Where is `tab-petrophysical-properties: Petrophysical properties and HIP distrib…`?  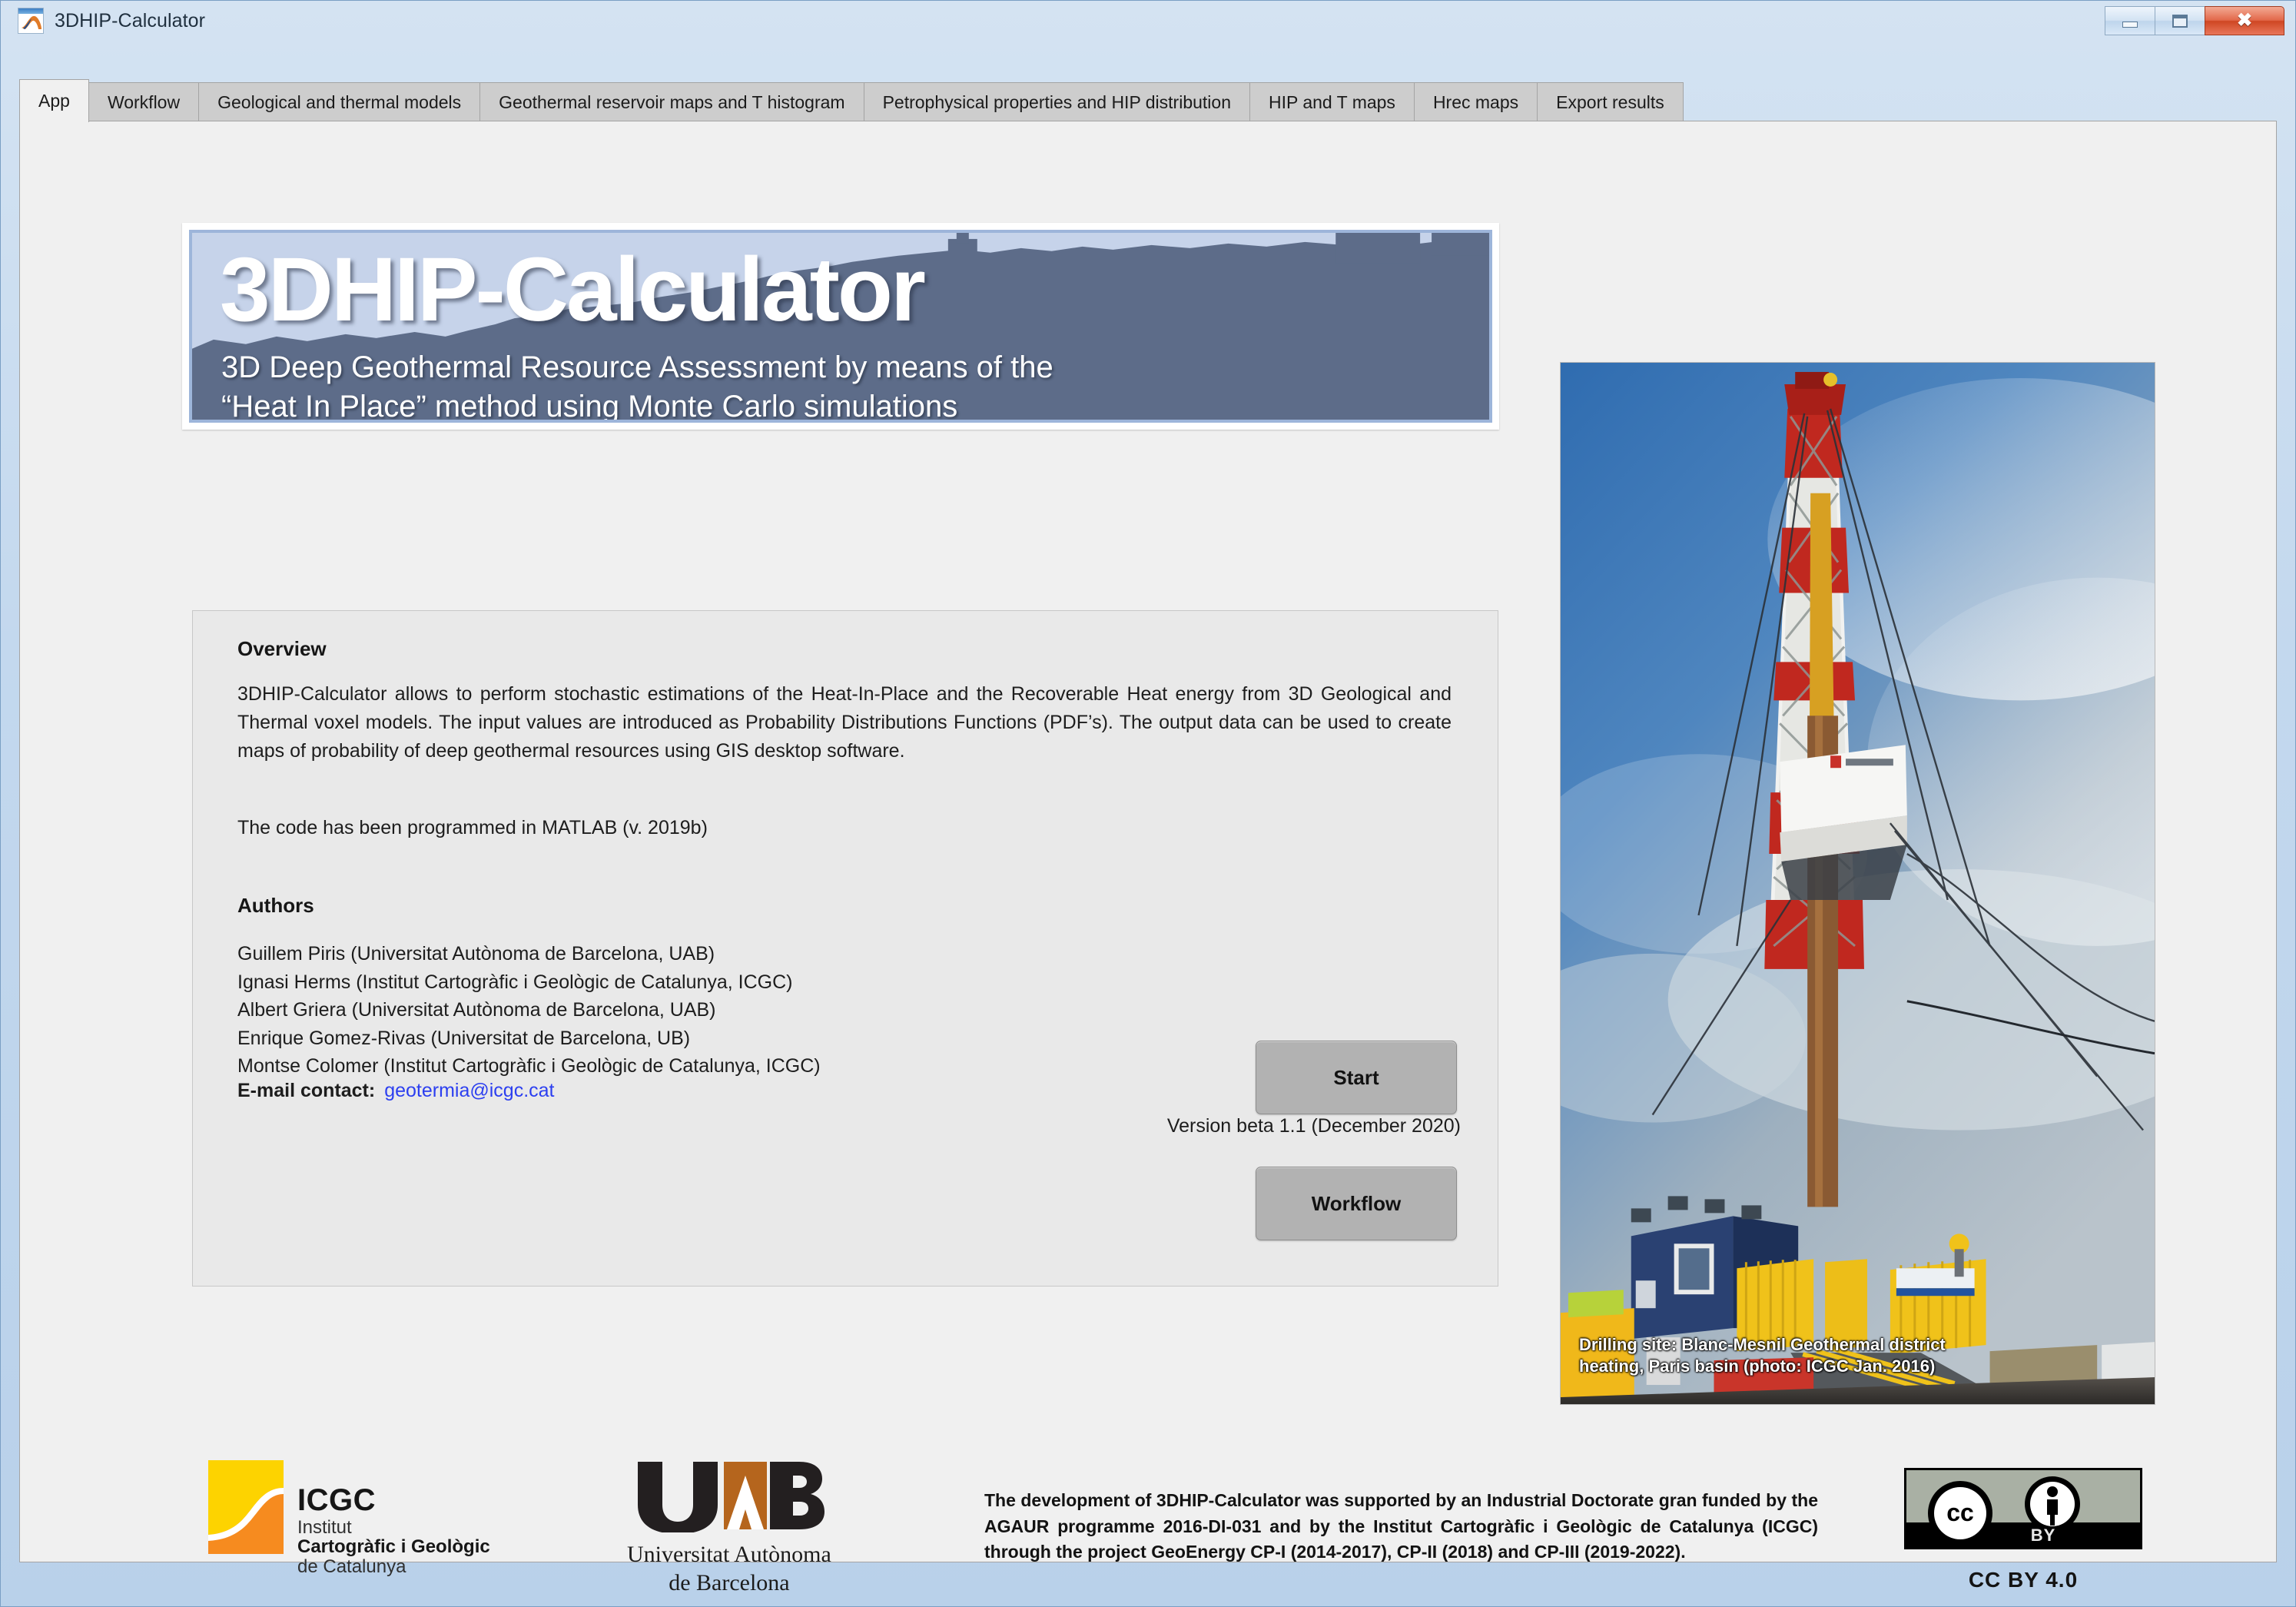
tab-petrophysical-properties: Petrophysical properties and HIP distrib… is located at coordinates (1057, 102).